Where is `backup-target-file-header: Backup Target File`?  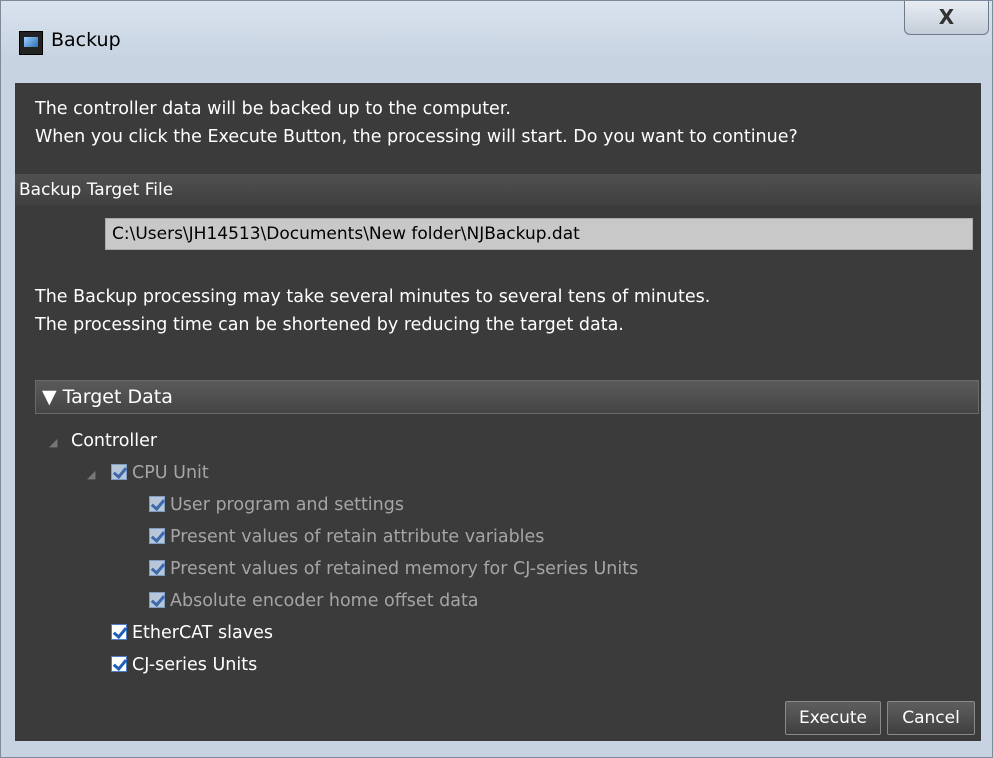
backup-target-file-header: Backup Target File is located at coordinates (498, 190).